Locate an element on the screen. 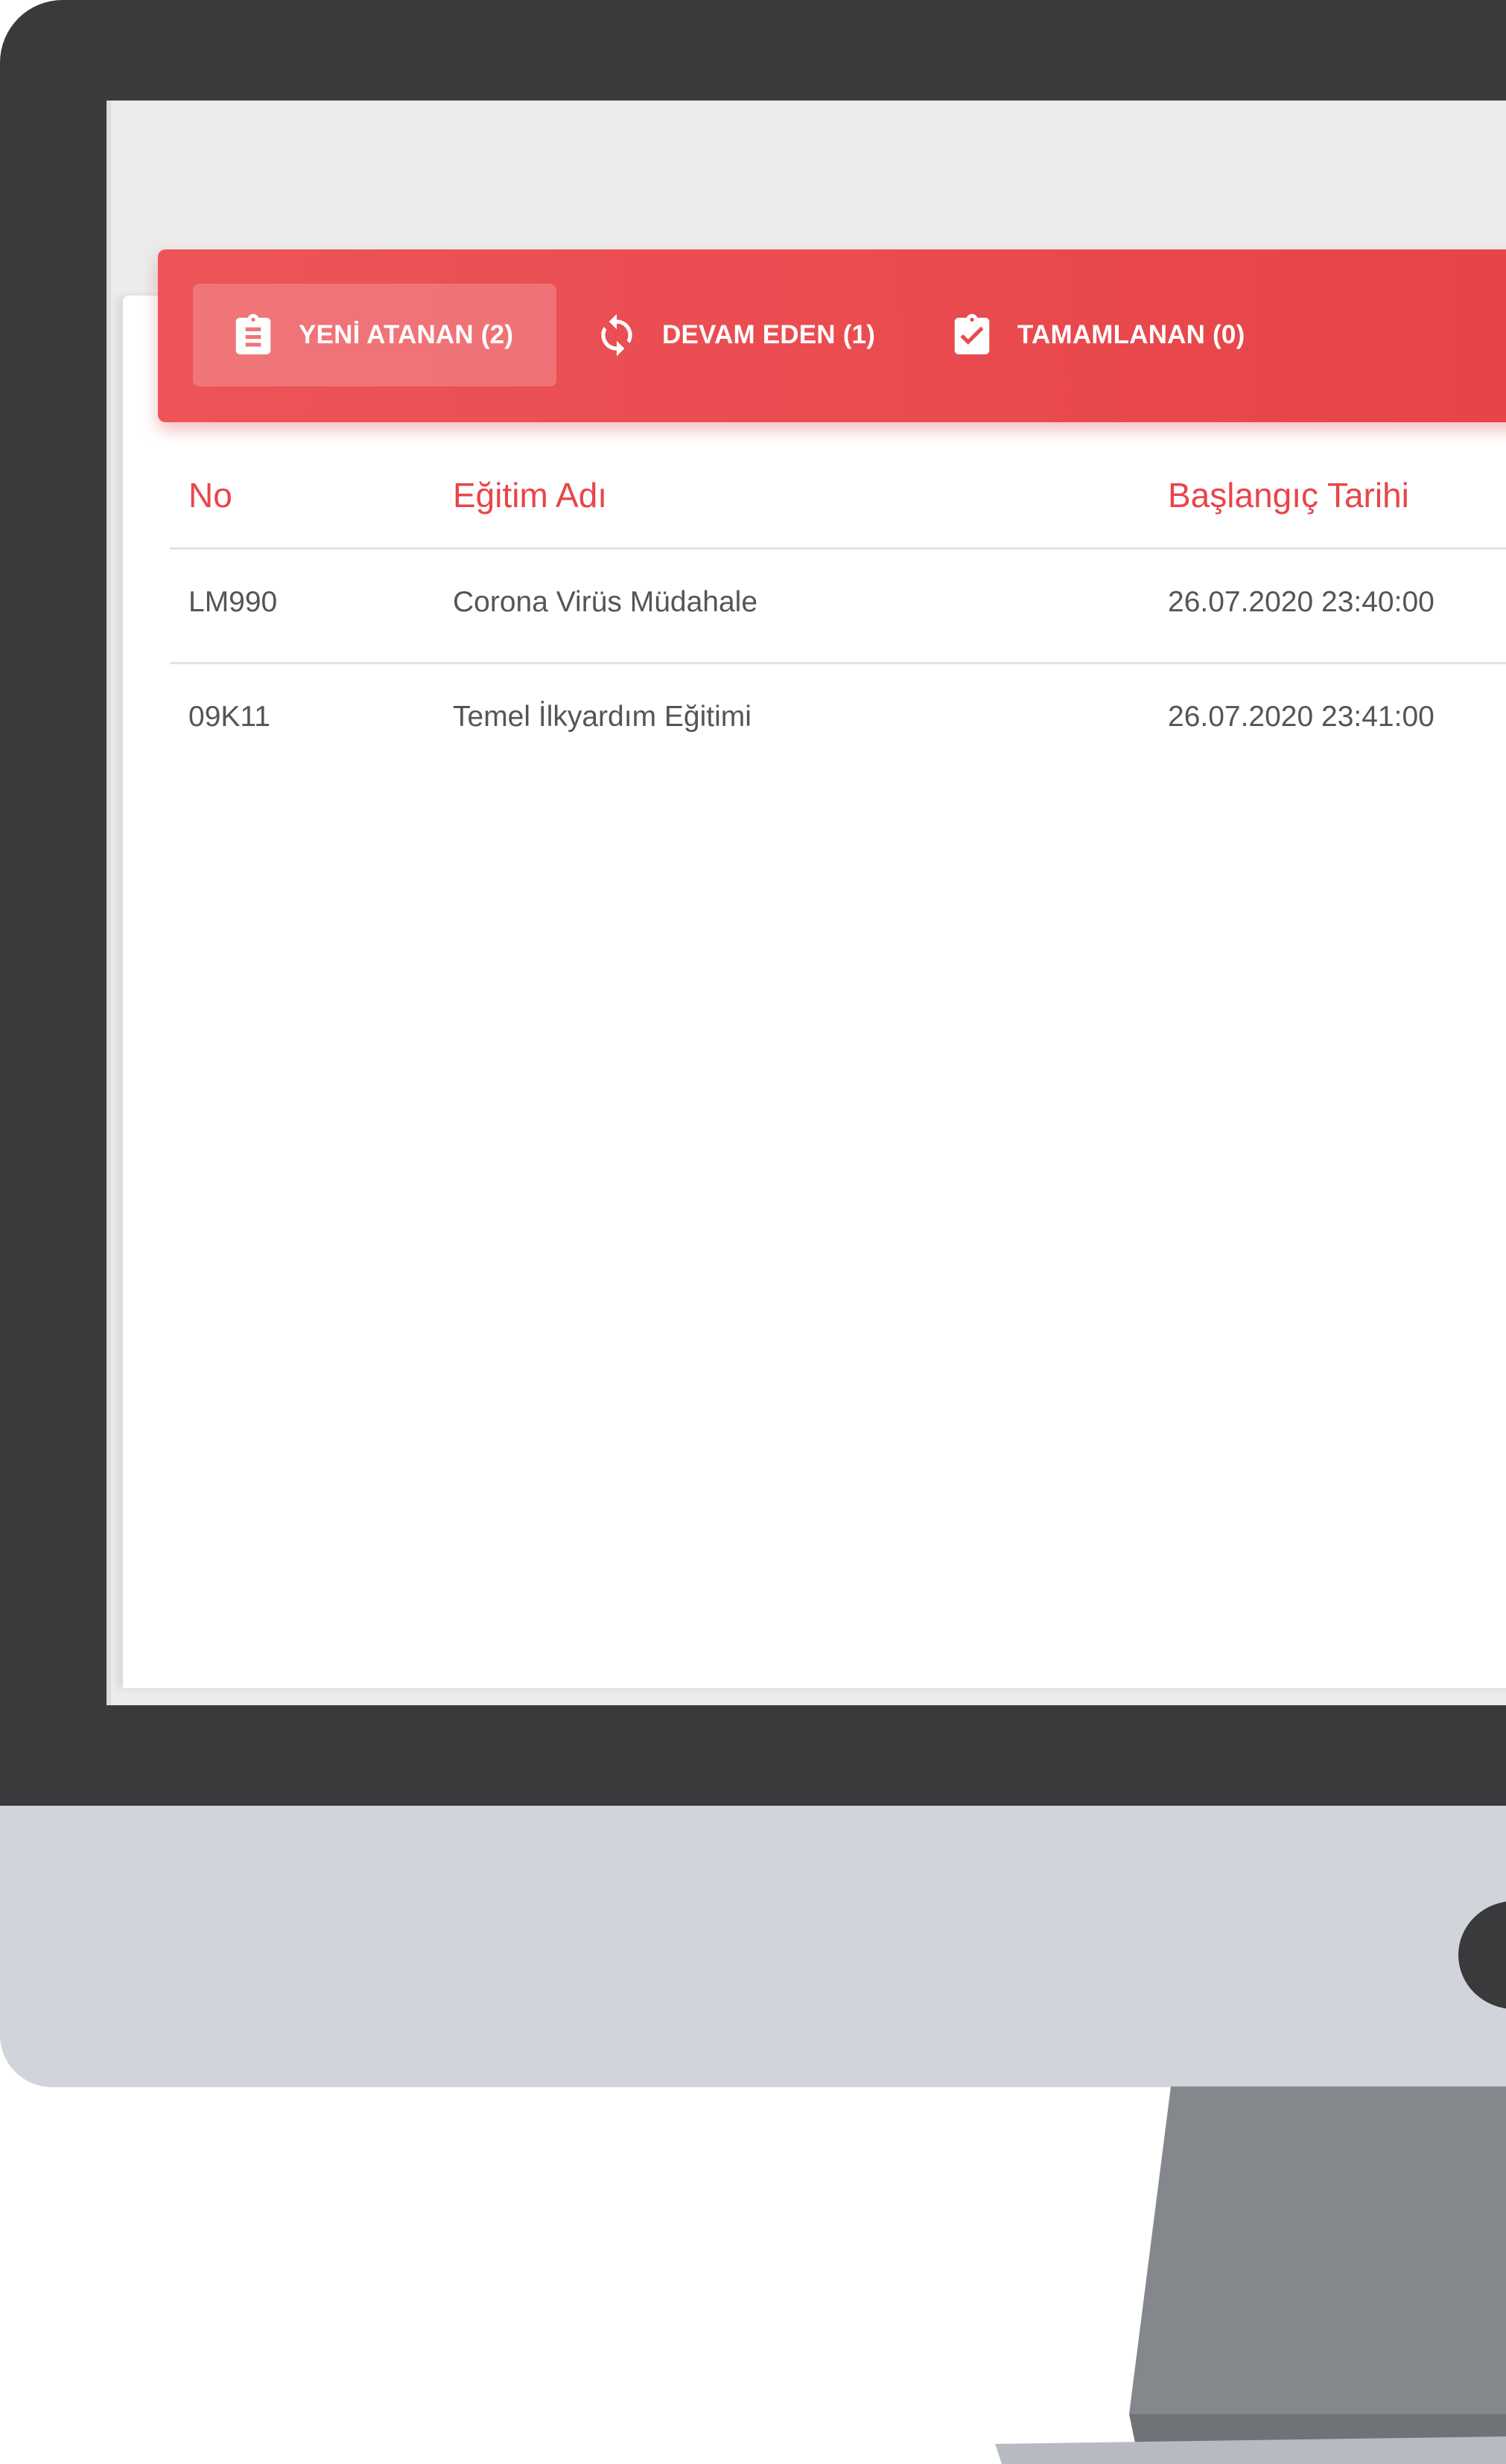  tab-label: DEVAM EDEN (1) is located at coordinates (769, 334).